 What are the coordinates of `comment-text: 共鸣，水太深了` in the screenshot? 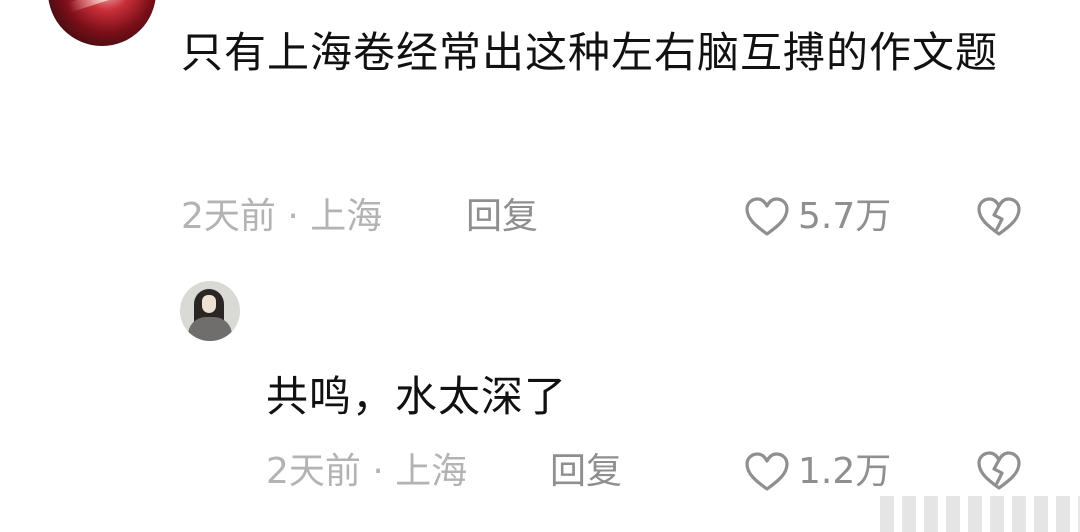 It's located at (417, 396).